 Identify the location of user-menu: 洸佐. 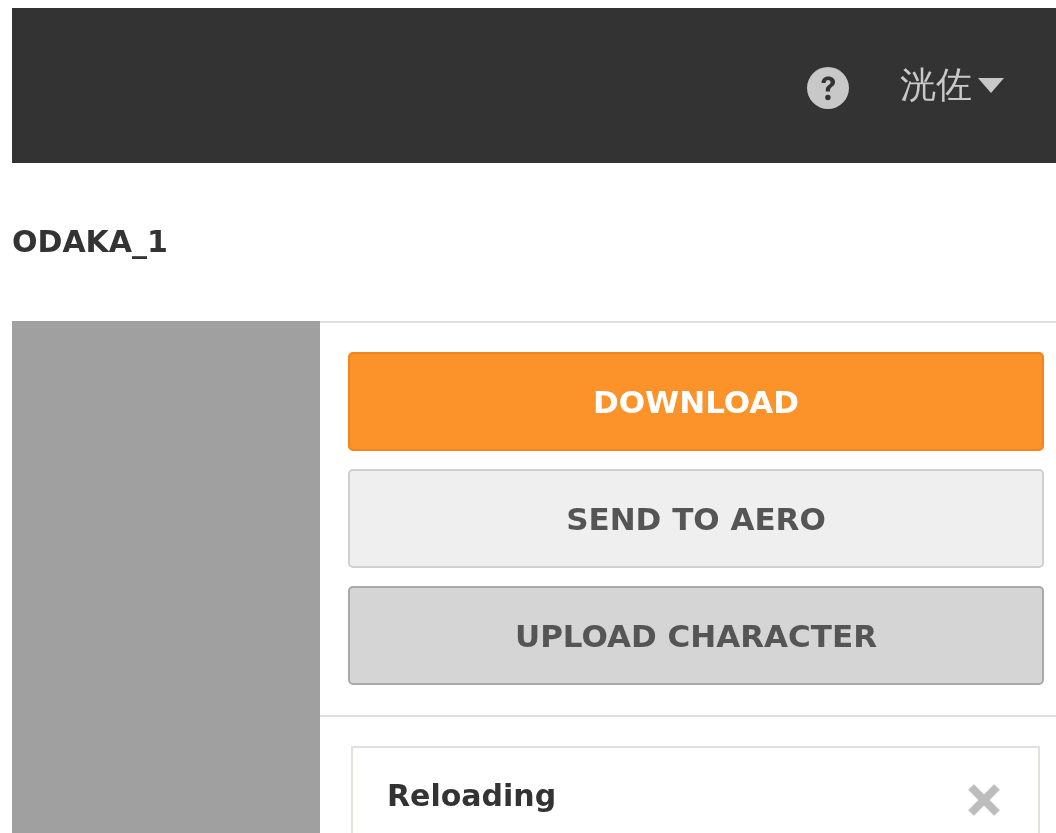
(952, 85).